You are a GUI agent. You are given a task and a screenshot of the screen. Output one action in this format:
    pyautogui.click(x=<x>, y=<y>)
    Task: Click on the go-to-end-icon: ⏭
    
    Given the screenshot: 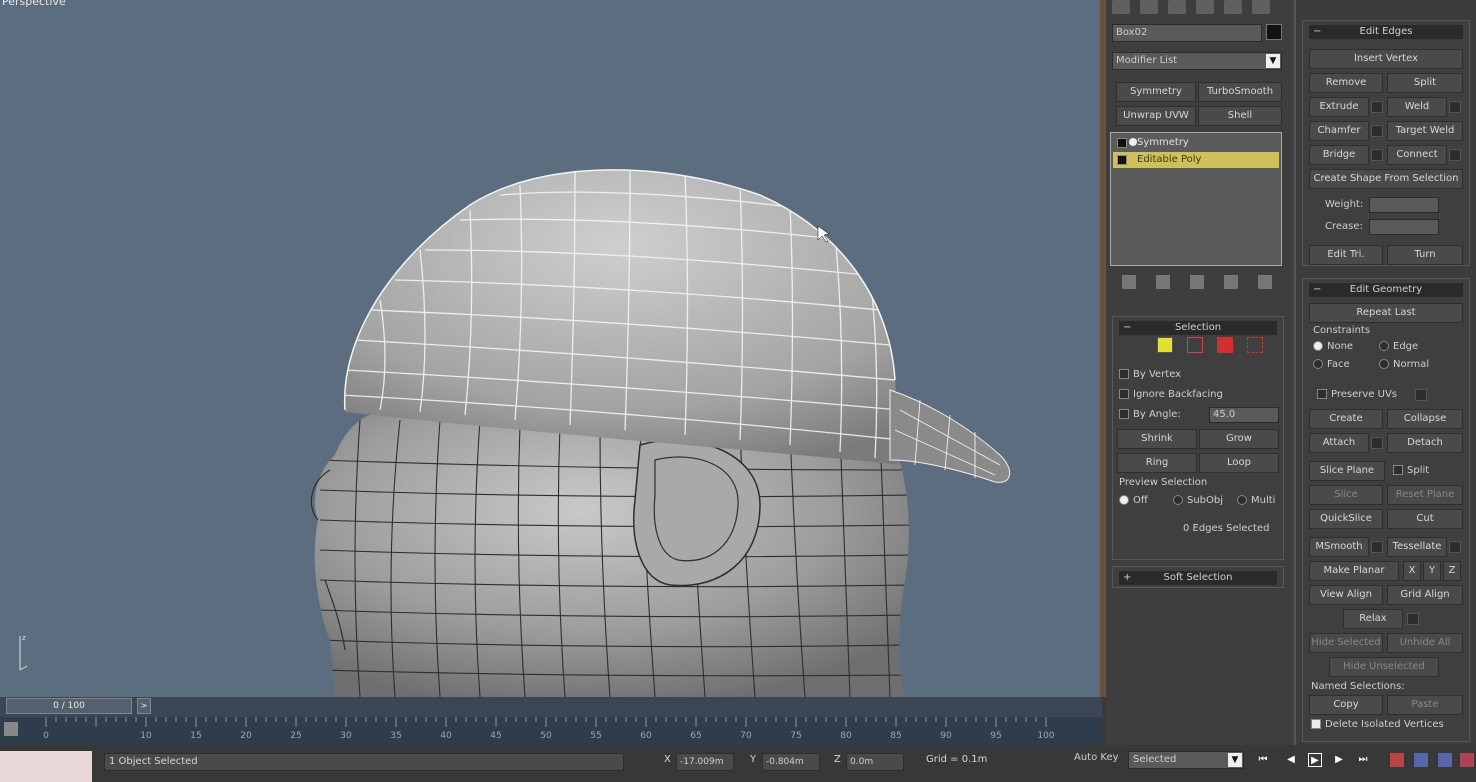 What is the action you would take?
    pyautogui.click(x=1363, y=760)
    